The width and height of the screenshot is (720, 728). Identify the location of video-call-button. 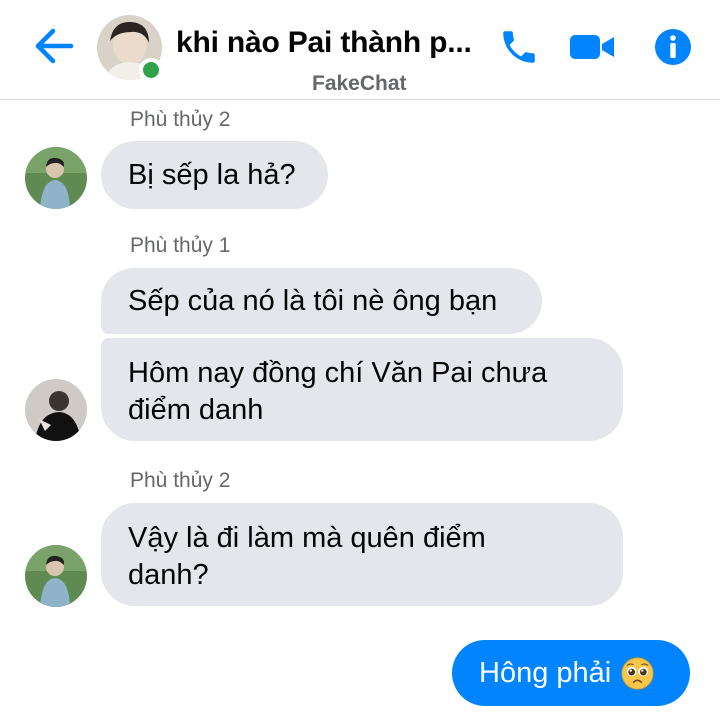
(592, 47).